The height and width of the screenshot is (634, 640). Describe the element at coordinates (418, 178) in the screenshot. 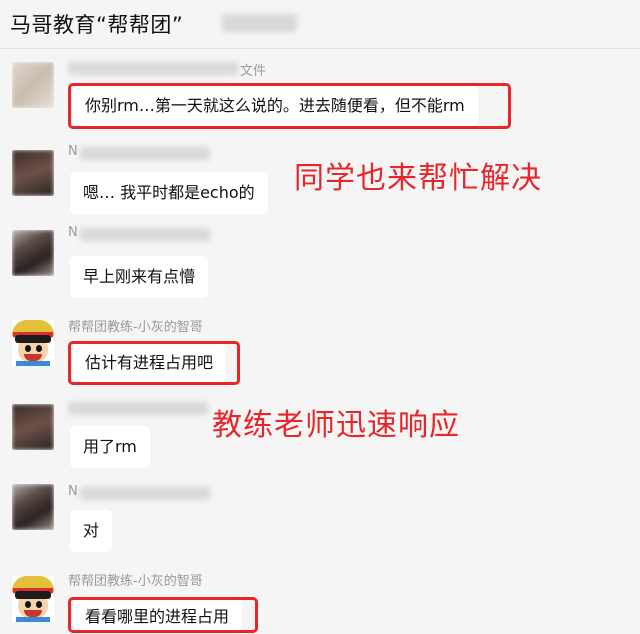

I see `annotation-classmates-help: 同学也来帮忙解决` at that location.